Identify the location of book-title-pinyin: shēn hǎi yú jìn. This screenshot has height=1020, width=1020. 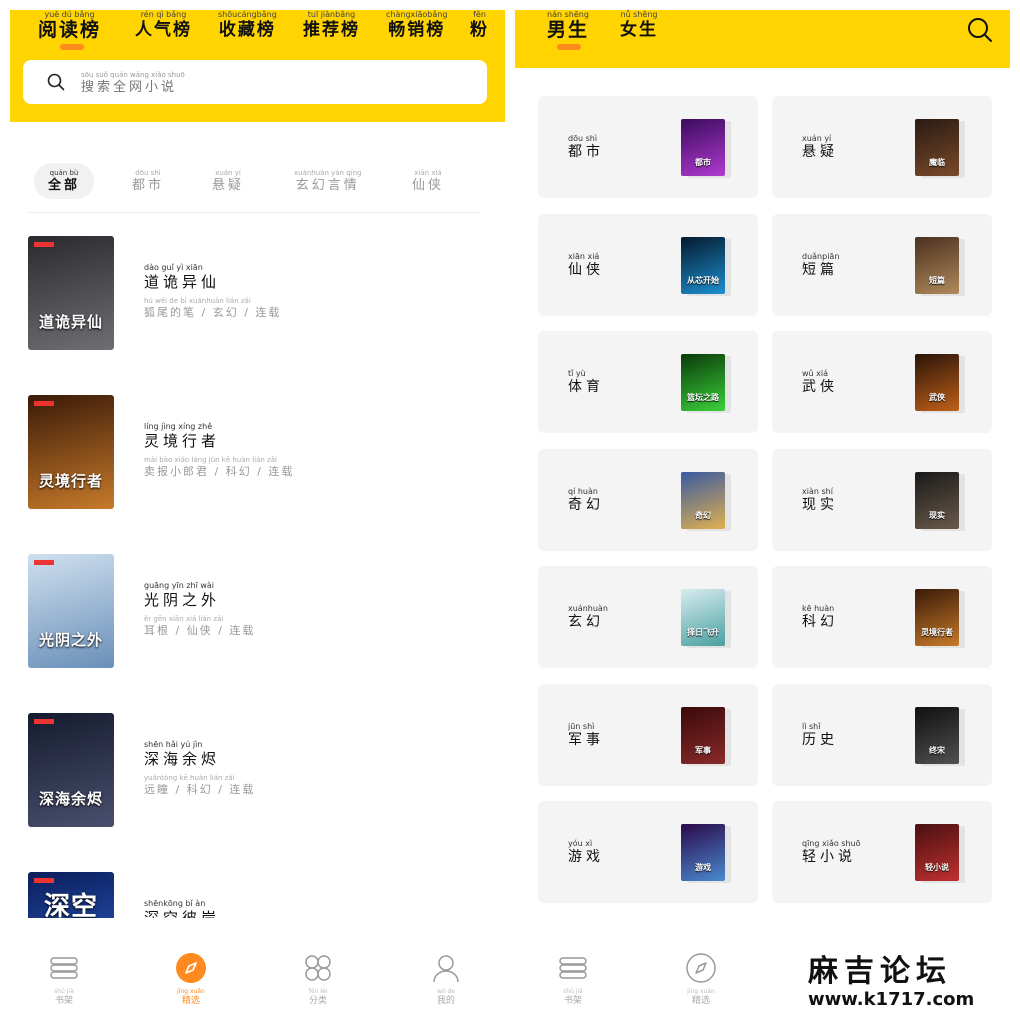
(173, 744).